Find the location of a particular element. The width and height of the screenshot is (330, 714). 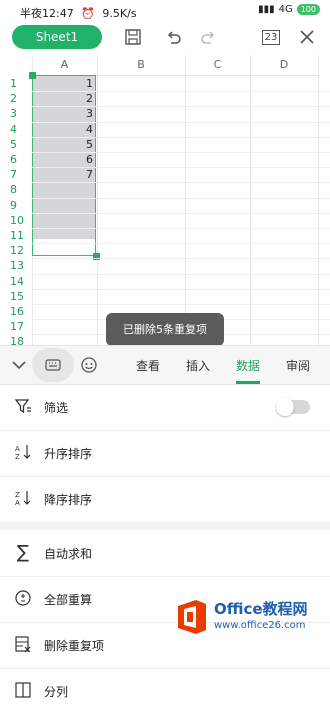

row-header: 7 is located at coordinates (16, 174).